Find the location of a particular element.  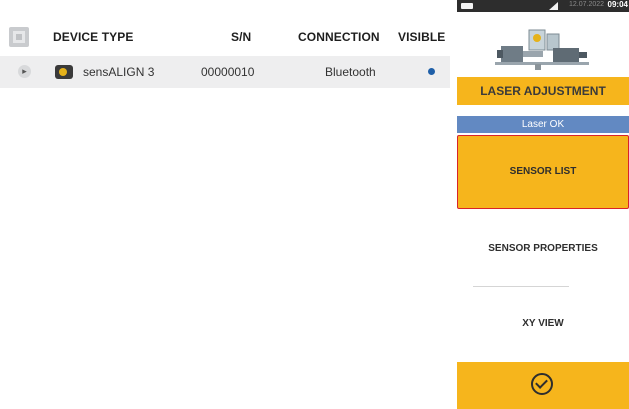

machine-train-icon is located at coordinates (542, 49).